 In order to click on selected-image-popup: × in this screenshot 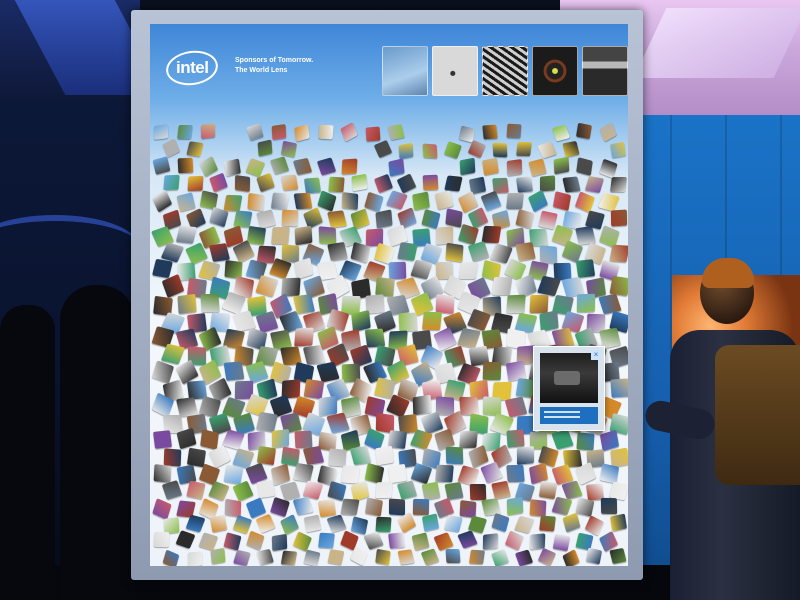, I will do `click(569, 388)`.